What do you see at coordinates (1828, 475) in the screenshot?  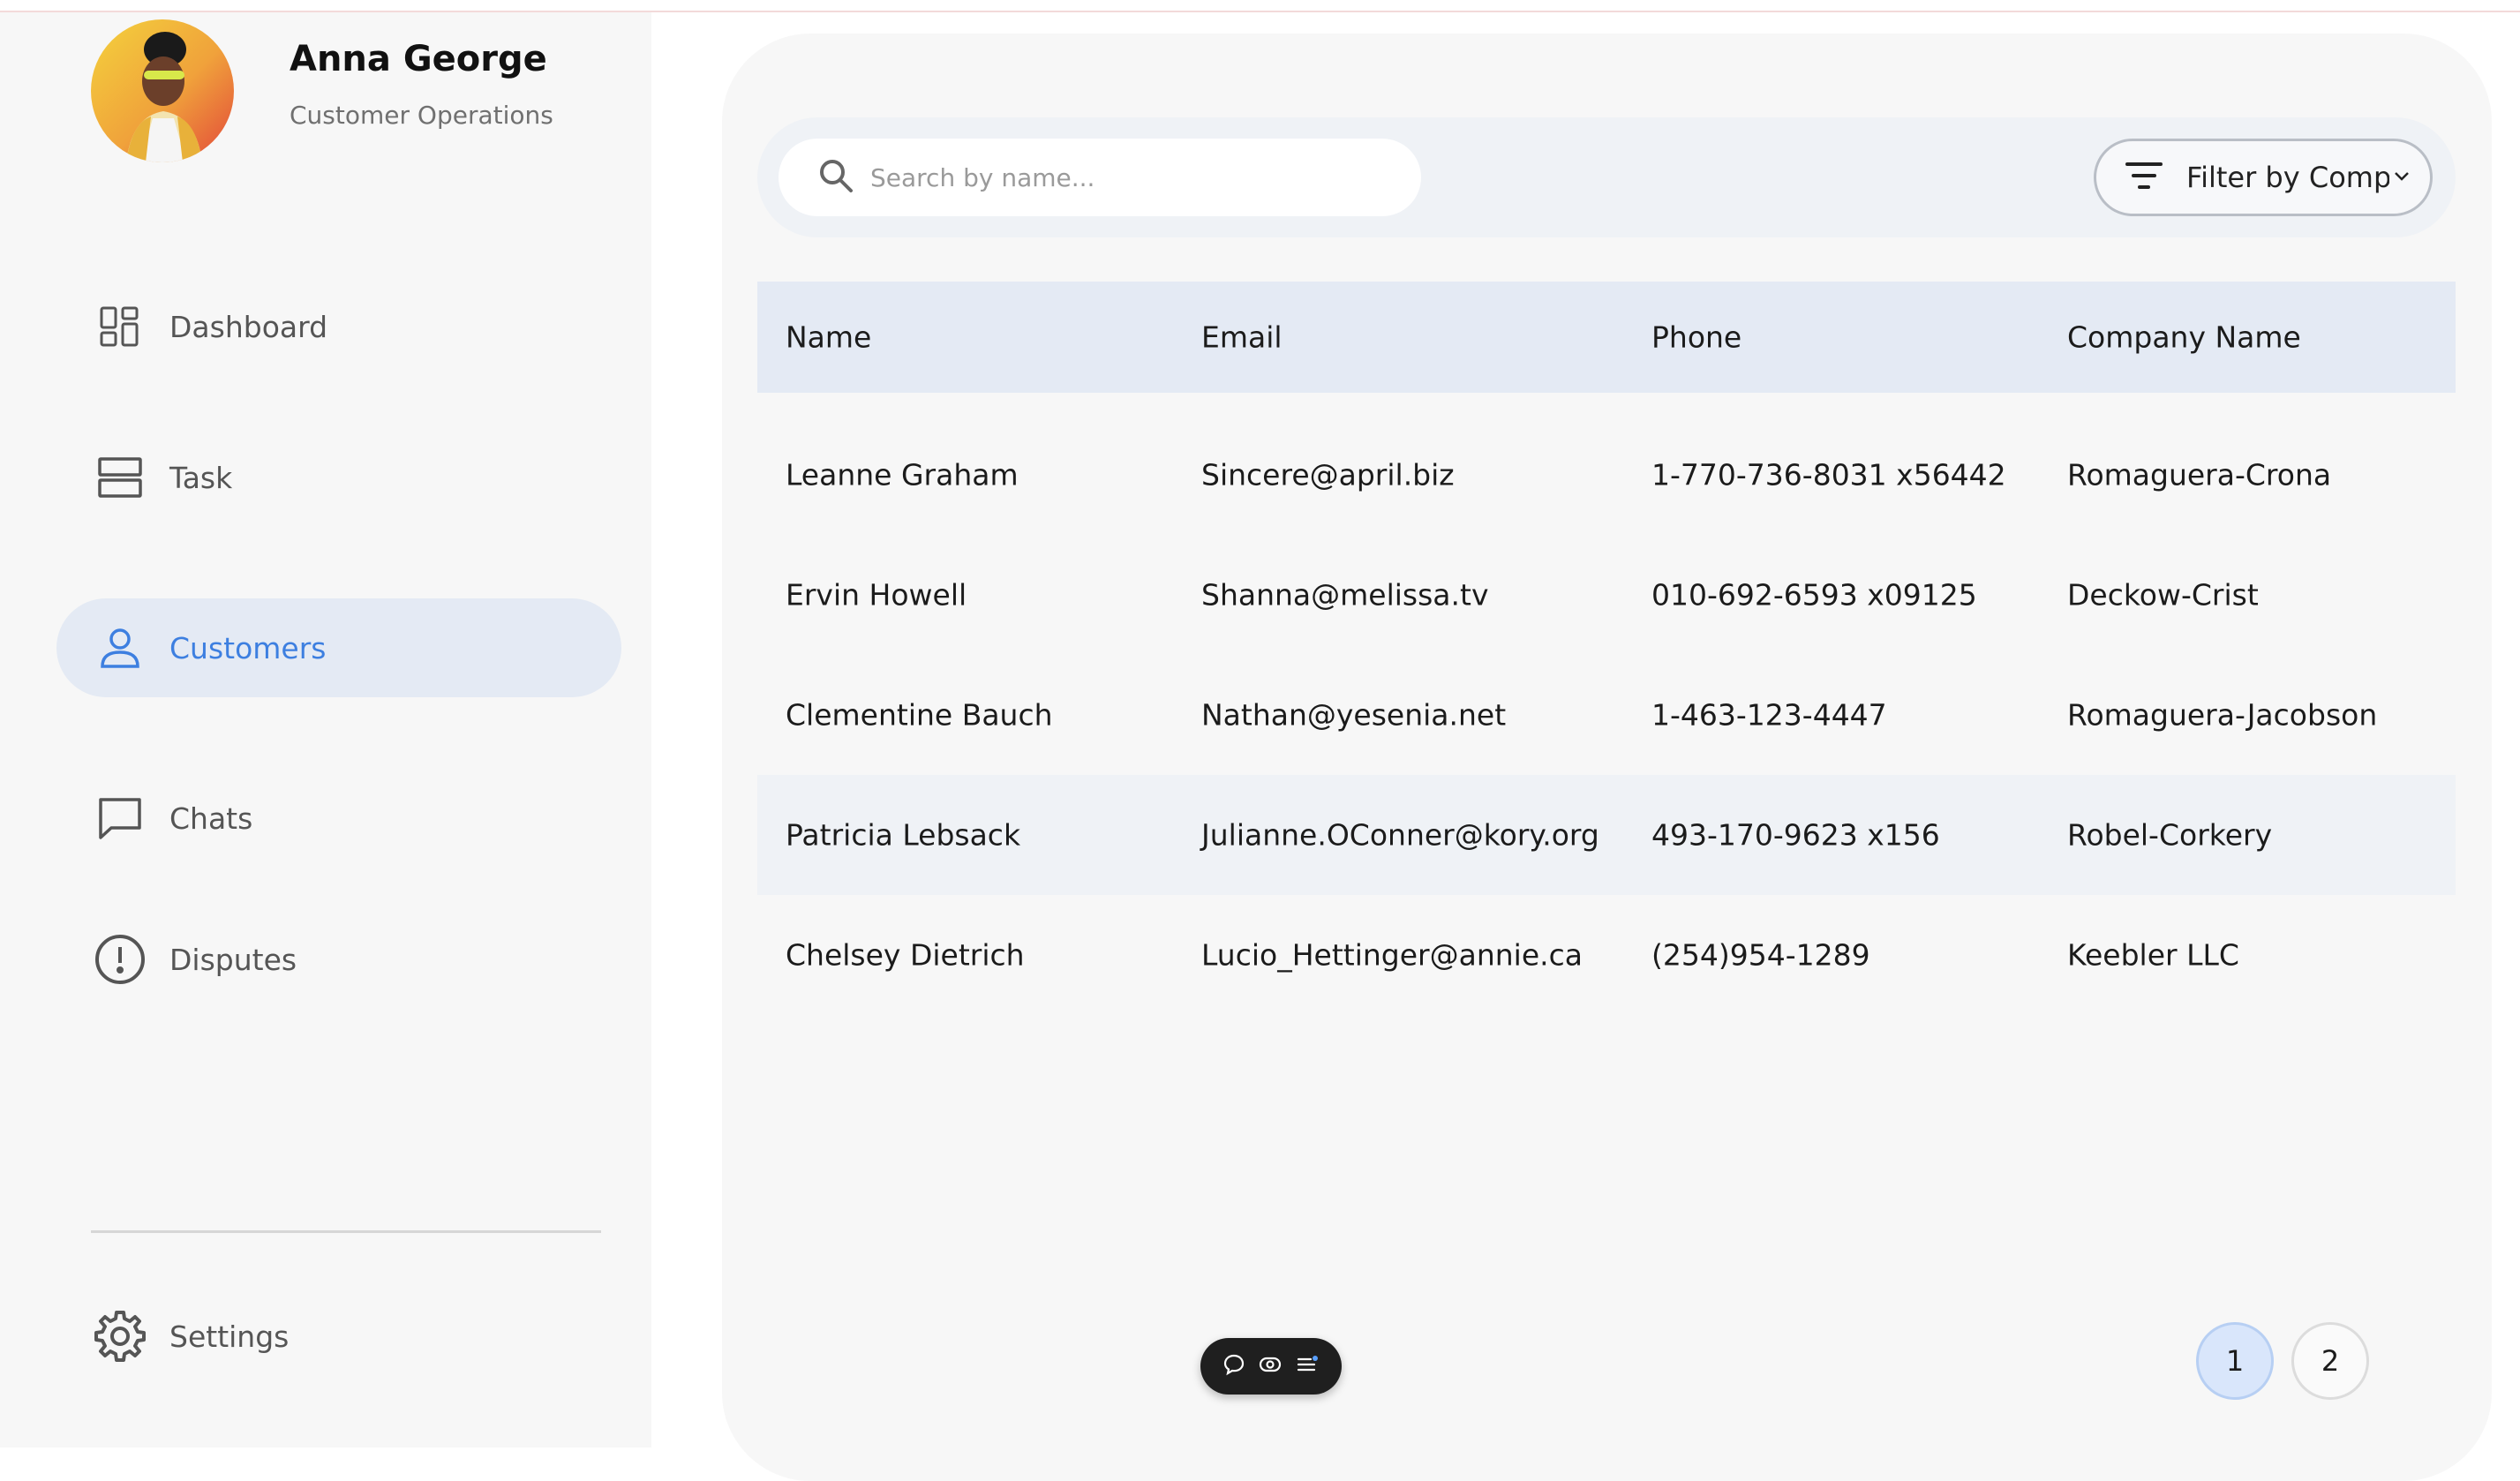 I see `cell-phone: 1-770-736-8031 x56442` at bounding box center [1828, 475].